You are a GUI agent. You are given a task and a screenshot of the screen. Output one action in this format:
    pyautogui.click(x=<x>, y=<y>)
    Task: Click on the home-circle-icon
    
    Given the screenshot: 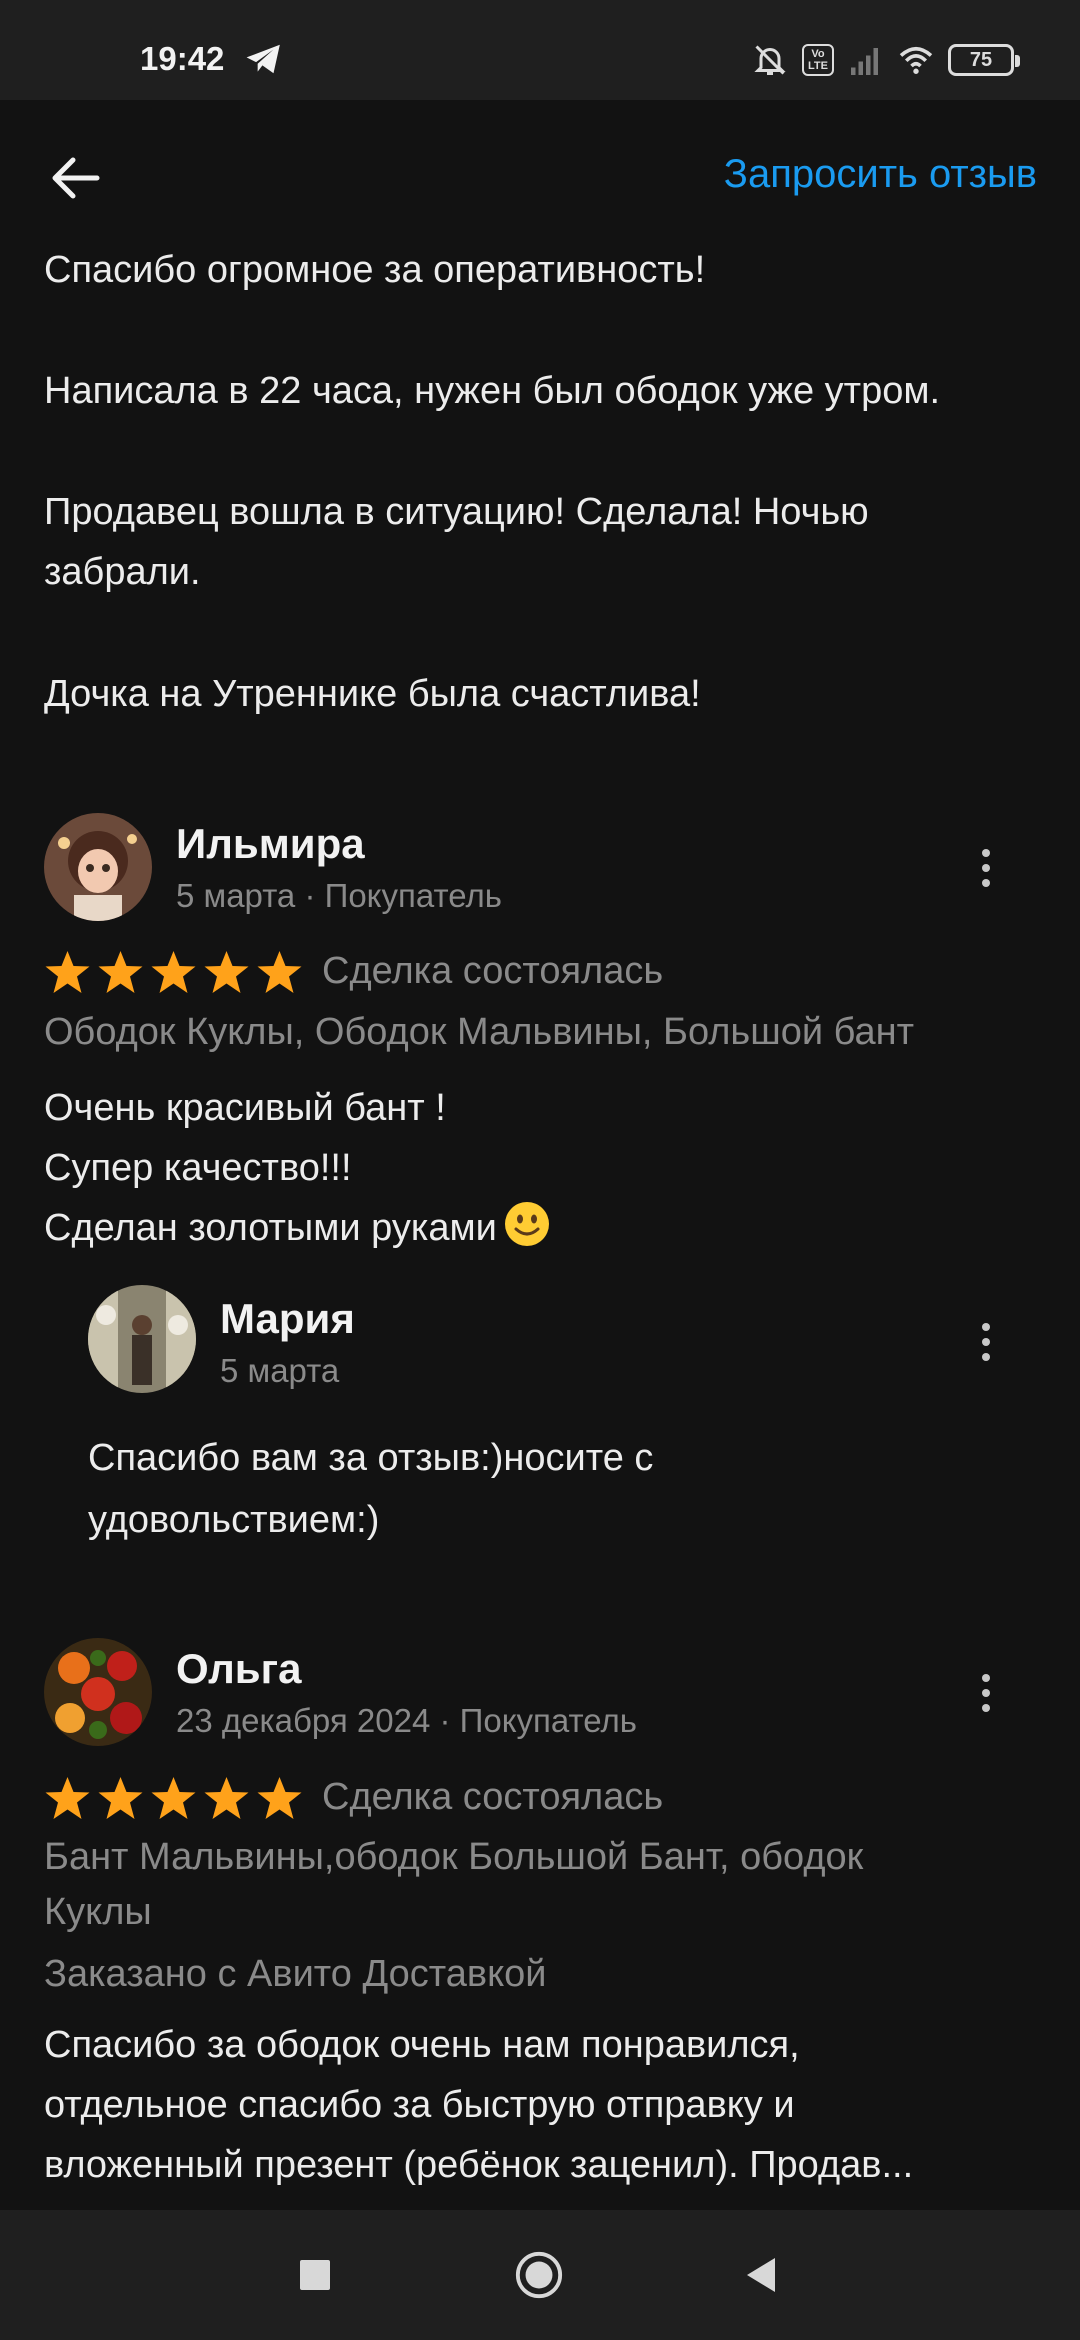 What is the action you would take?
    pyautogui.click(x=539, y=2275)
    